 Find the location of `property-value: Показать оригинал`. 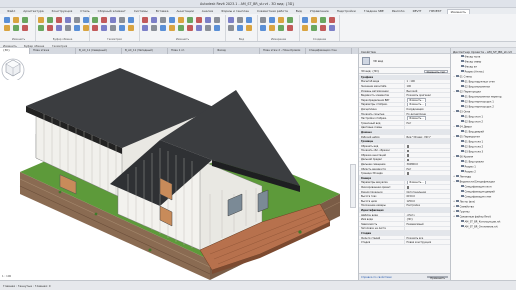

property-value: Показать оригинал is located at coordinates (427, 95).